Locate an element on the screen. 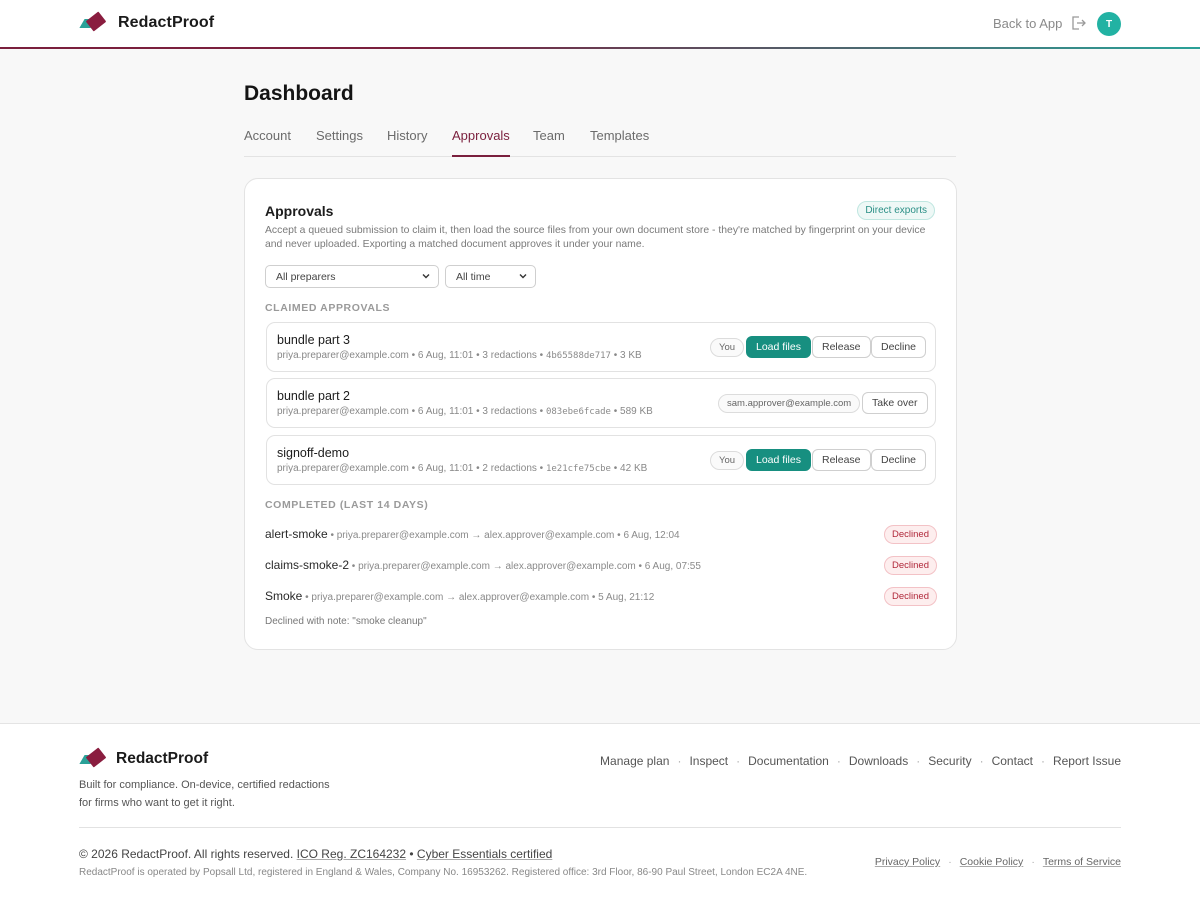  tab-settings: Settings is located at coordinates (339, 142).